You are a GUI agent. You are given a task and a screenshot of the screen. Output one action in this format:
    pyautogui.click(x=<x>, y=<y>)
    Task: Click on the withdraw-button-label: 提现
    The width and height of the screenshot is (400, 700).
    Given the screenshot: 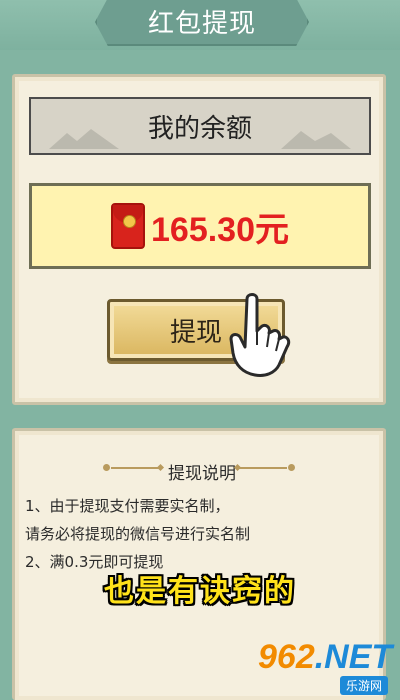 What is the action you would take?
    pyautogui.click(x=195, y=332)
    